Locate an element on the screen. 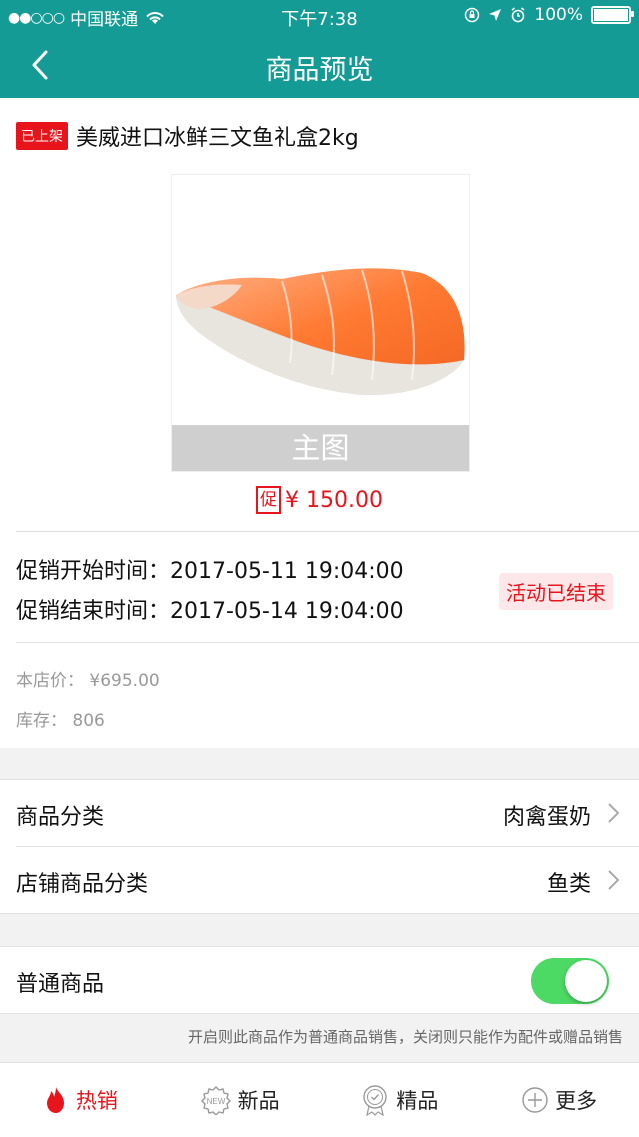 The image size is (639, 1137). page-title: 商品预览 is located at coordinates (319, 70).